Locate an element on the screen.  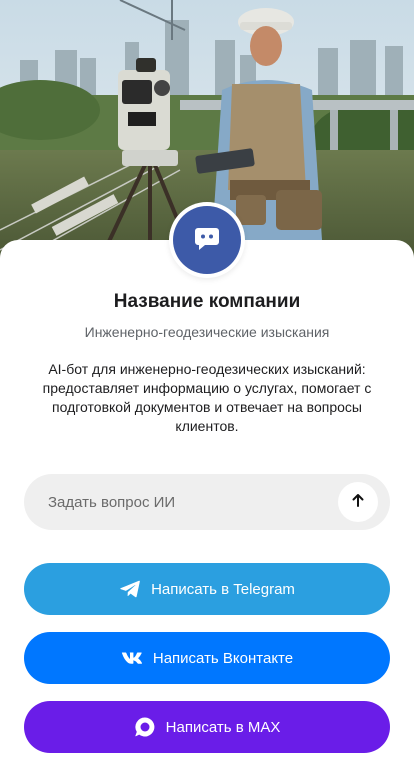
telegram-button: Написать в Telegram is located at coordinates (207, 589).